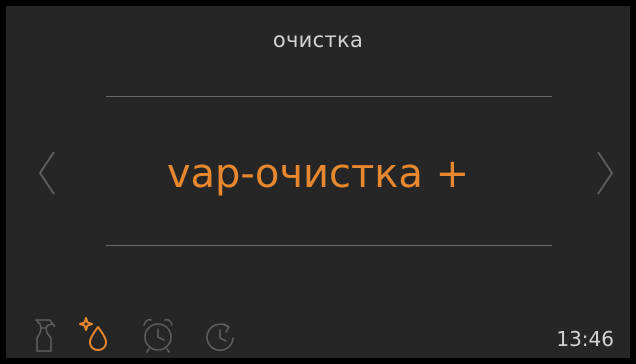 The height and width of the screenshot is (364, 636). Describe the element at coordinates (585, 339) in the screenshot. I see `current-time: 13:46` at that location.